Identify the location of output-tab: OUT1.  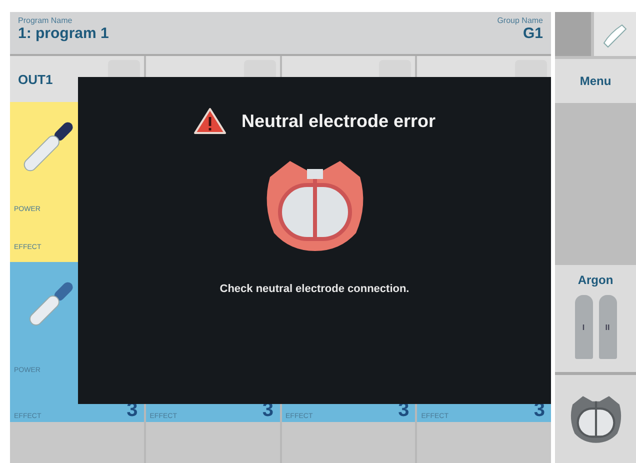
(35, 79).